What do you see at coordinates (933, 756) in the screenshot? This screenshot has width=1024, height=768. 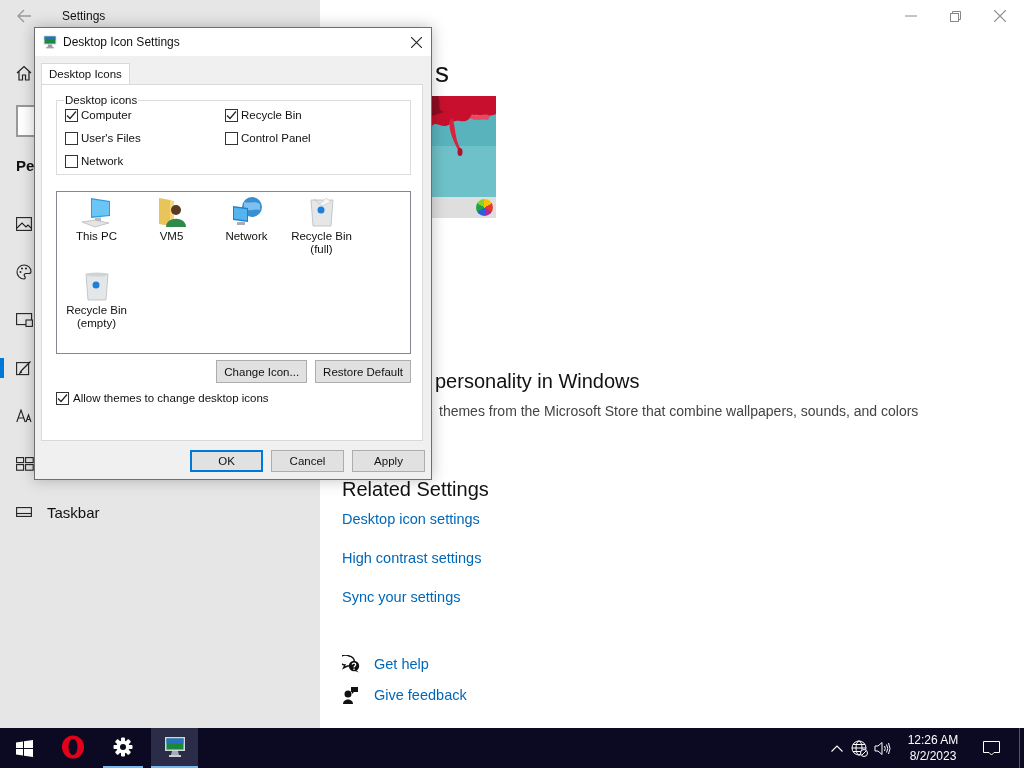 I see `clock-date: 8/2/2023` at bounding box center [933, 756].